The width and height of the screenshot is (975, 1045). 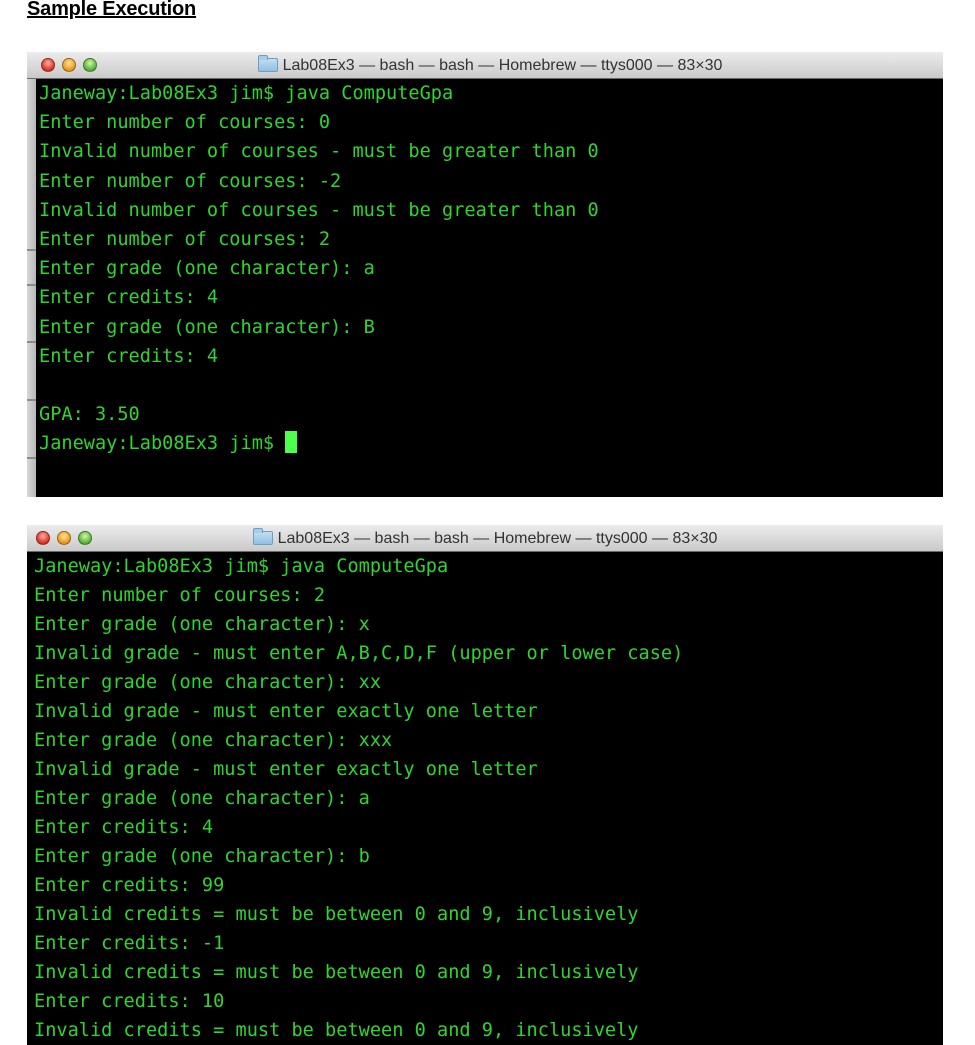 I want to click on background-window-edge, so click(x=31, y=288).